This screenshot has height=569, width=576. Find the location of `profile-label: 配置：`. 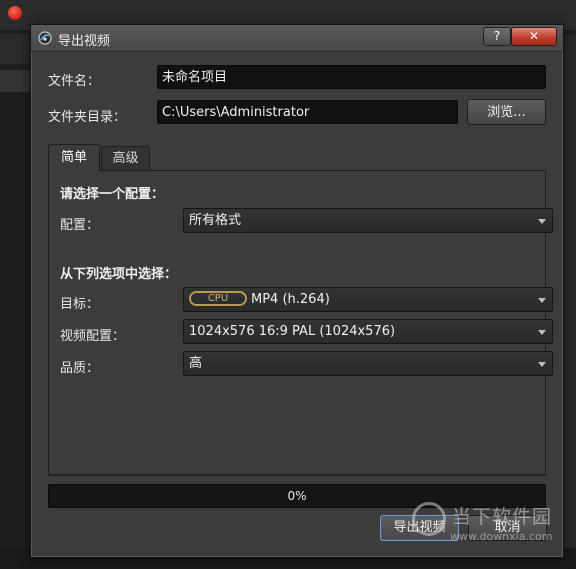

profile-label: 配置： is located at coordinates (80, 225).